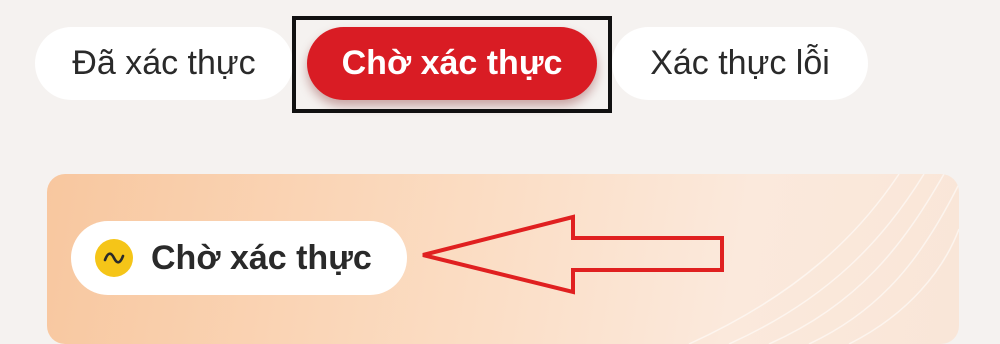 The image size is (1000, 344). Describe the element at coordinates (573, 254) in the screenshot. I see `annotation-arrow` at that location.